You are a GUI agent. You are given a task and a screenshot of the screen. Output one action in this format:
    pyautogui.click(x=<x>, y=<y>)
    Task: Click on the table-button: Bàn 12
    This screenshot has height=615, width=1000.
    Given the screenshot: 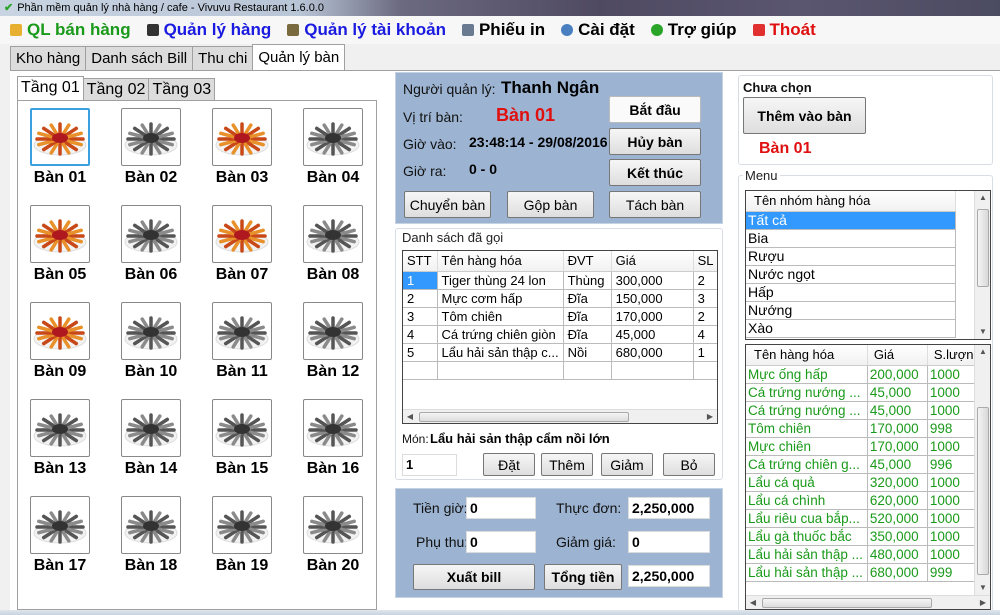 What is the action you would take?
    pyautogui.click(x=333, y=341)
    